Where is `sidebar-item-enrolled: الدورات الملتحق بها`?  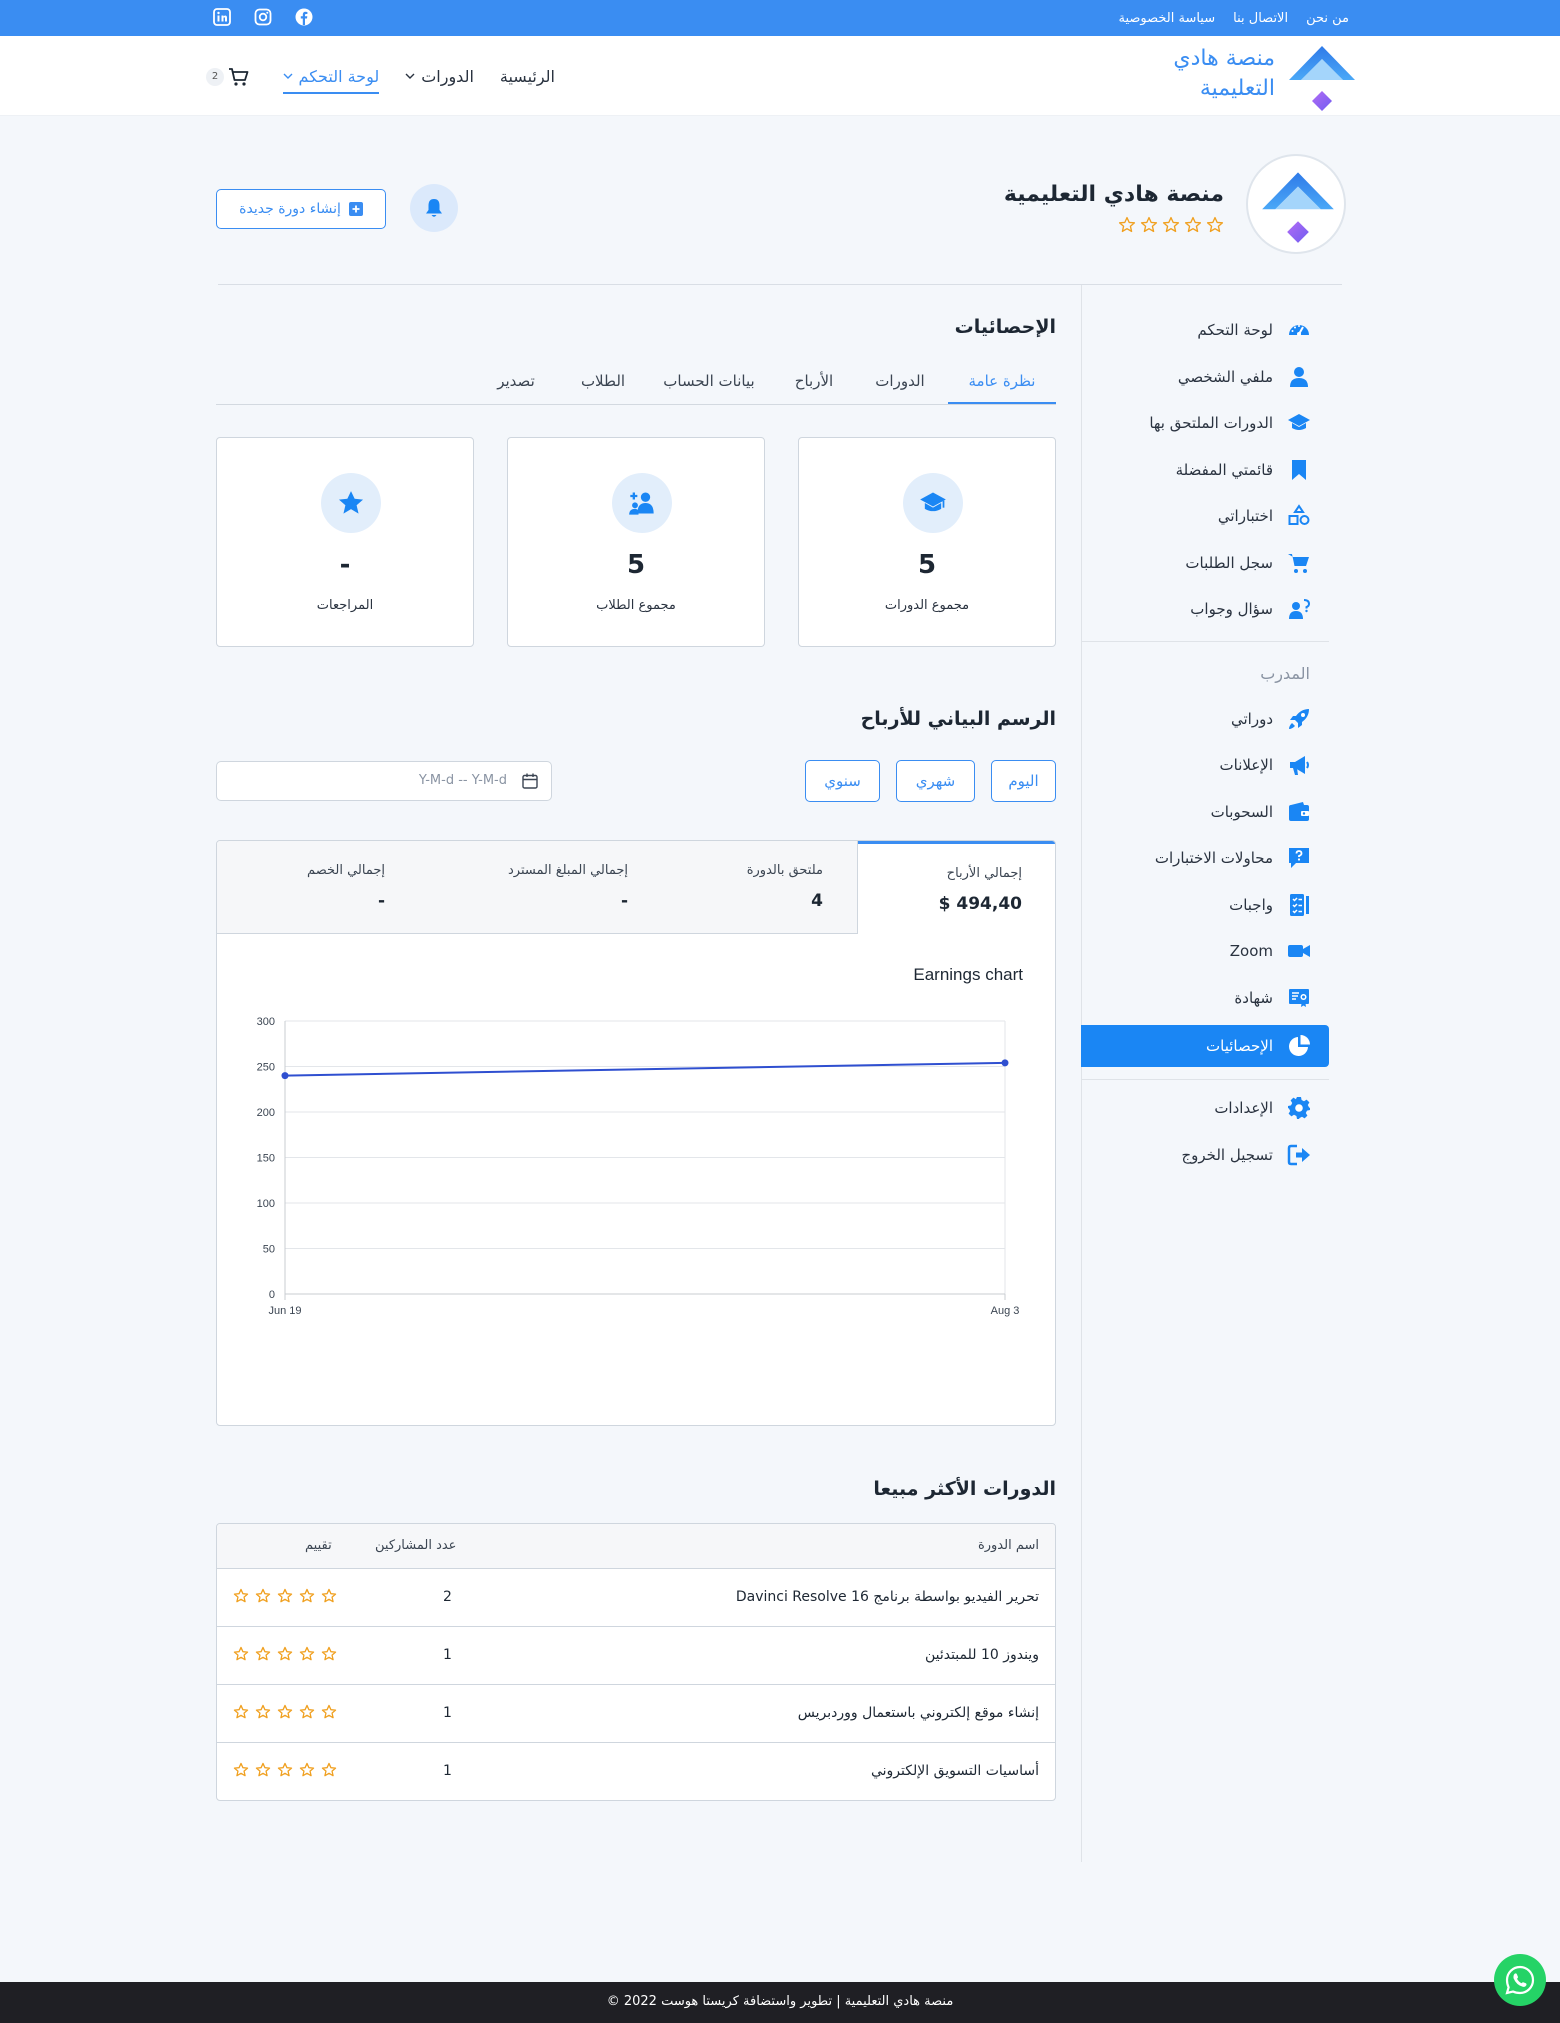
sidebar-item-enrolled: الدورات الملتحق بها is located at coordinates (1205, 423).